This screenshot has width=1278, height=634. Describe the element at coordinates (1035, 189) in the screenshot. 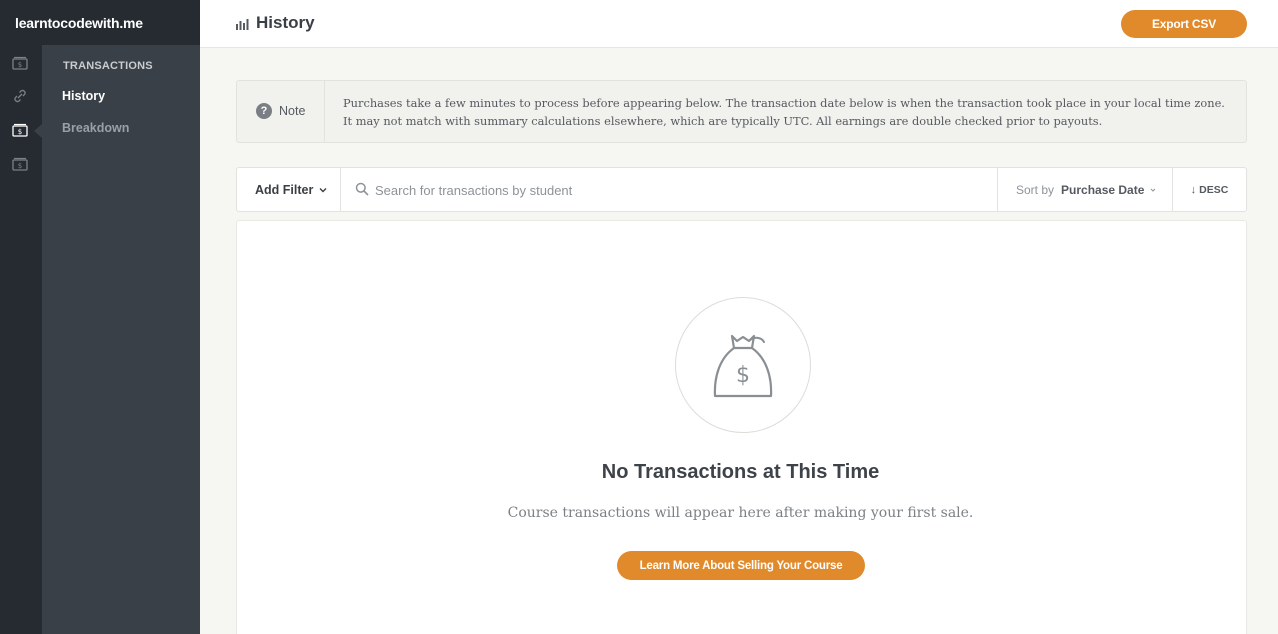

I see `sort-label: Sort by` at that location.